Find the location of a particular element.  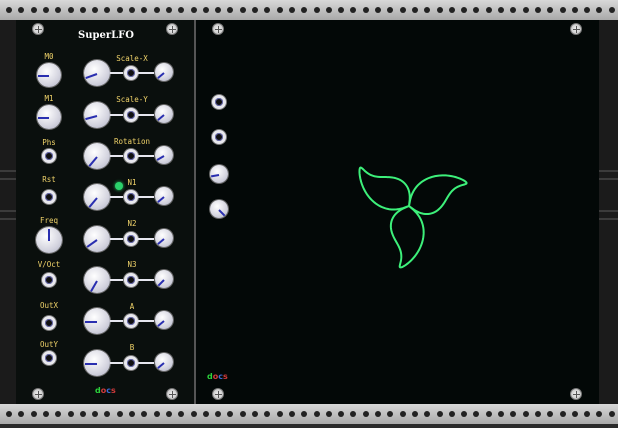

m1-knob is located at coordinates (49, 117).